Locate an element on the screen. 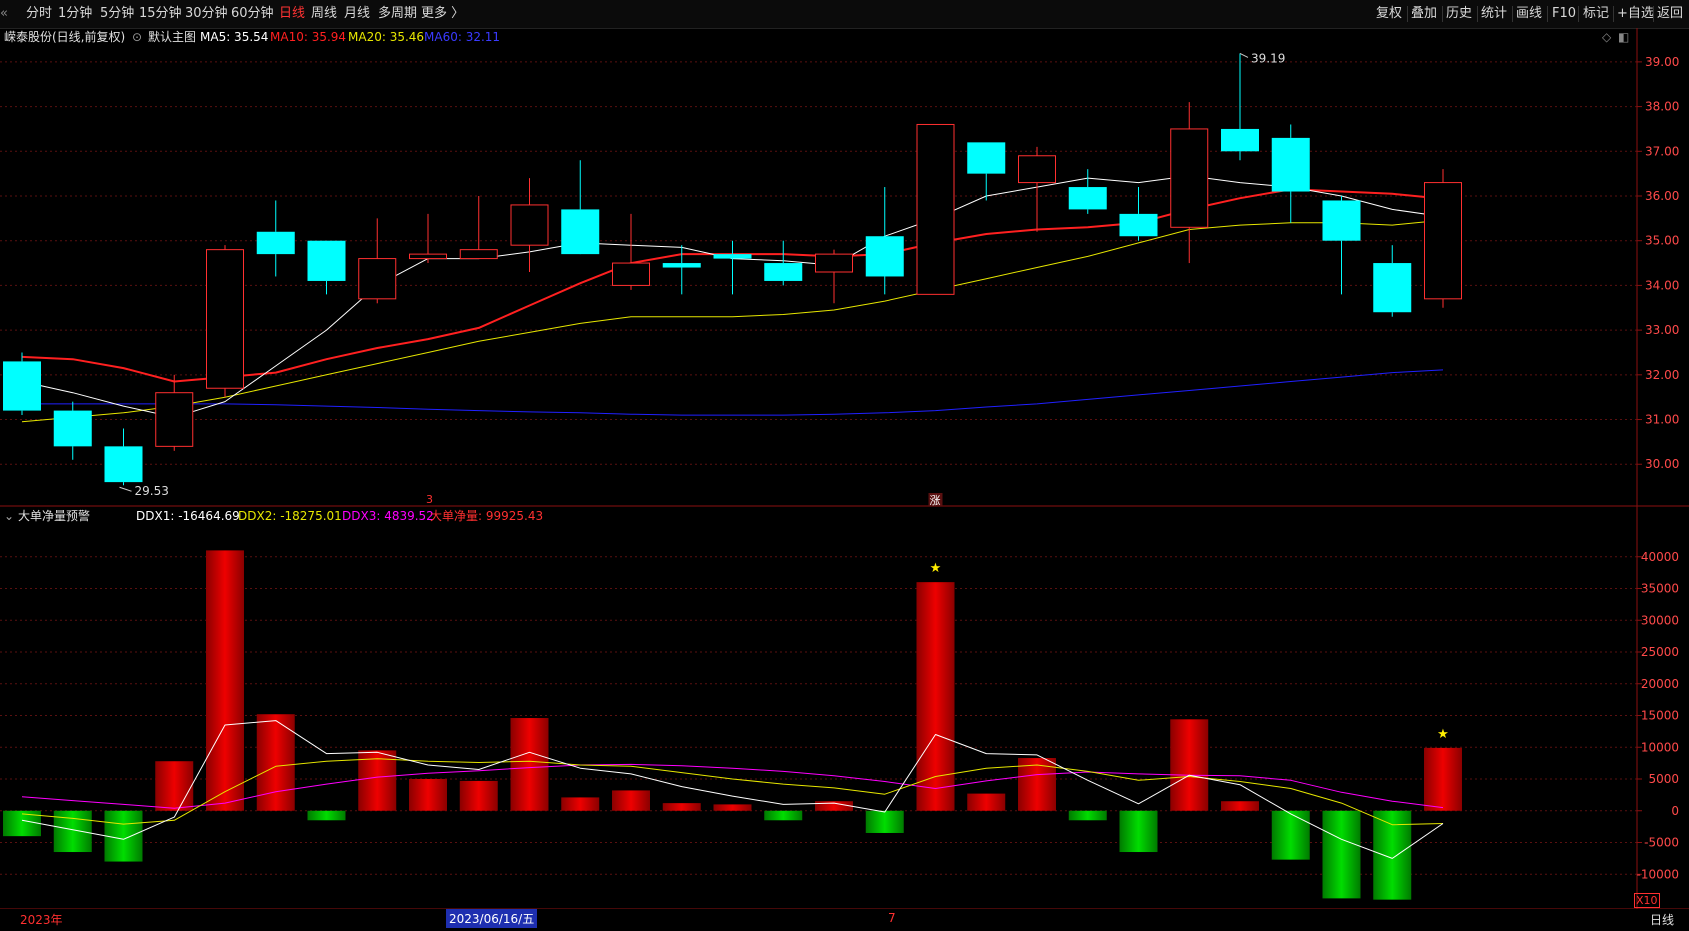  volume-tick-label: 5000 is located at coordinates (1663, 779).